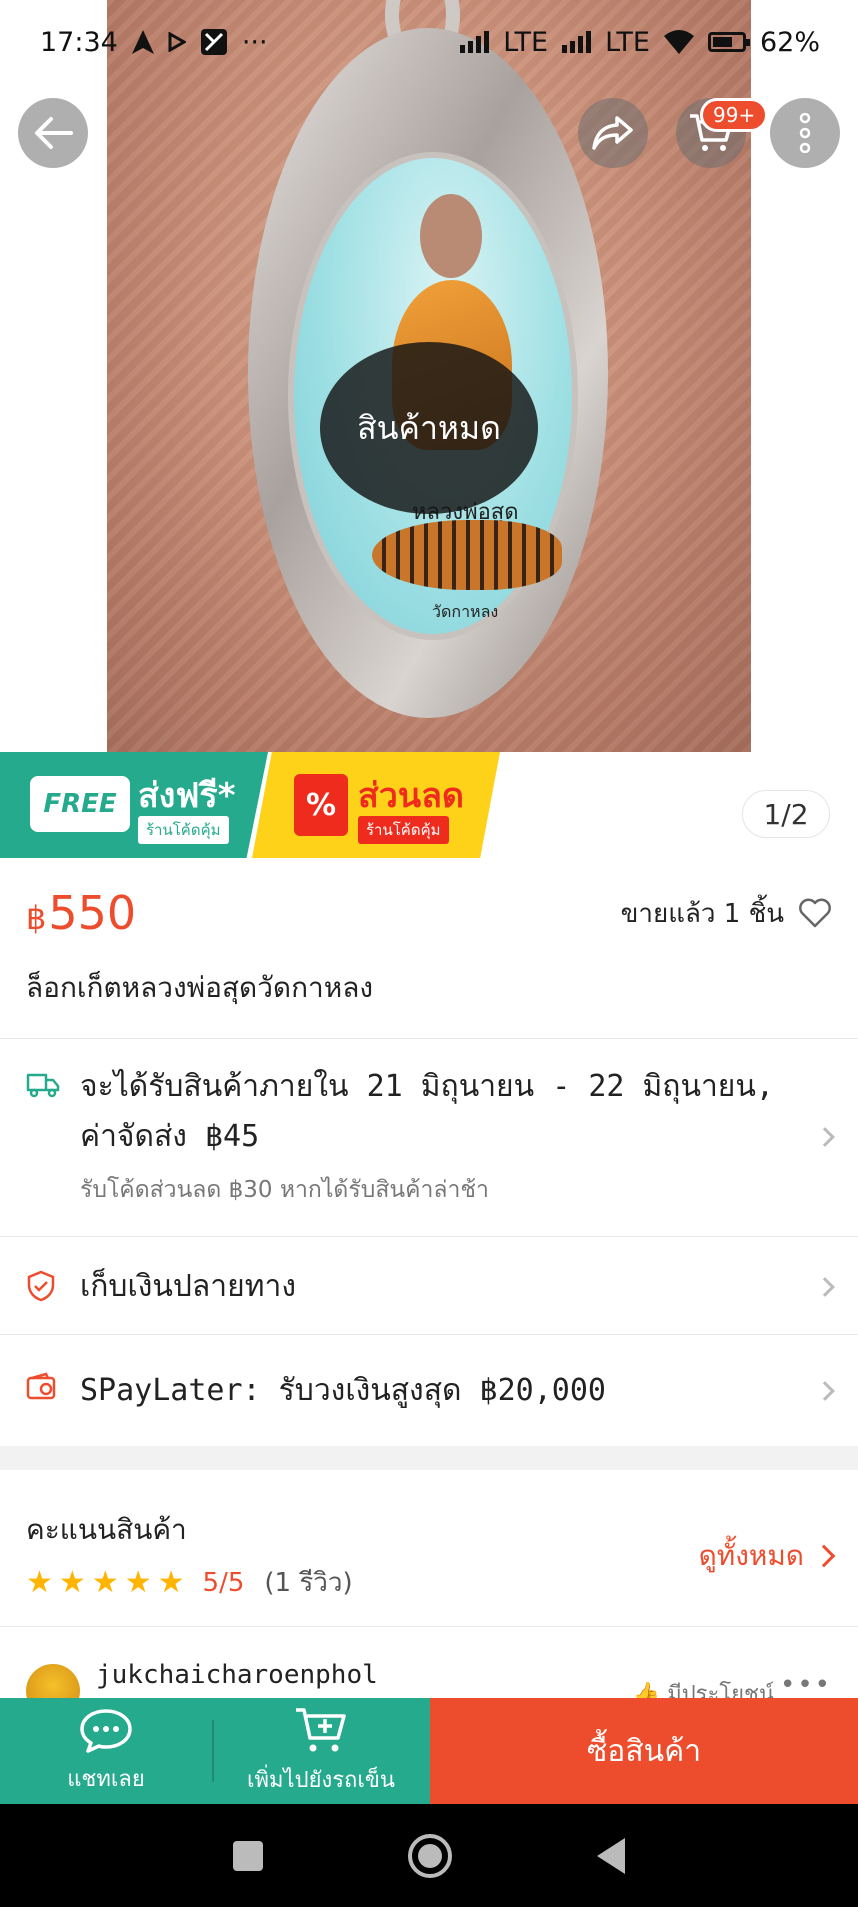 The width and height of the screenshot is (858, 1907). Describe the element at coordinates (429, 913) in the screenshot. I see `price-row: ฿ 550 ขายแล้ว 1 ชิ้น` at that location.